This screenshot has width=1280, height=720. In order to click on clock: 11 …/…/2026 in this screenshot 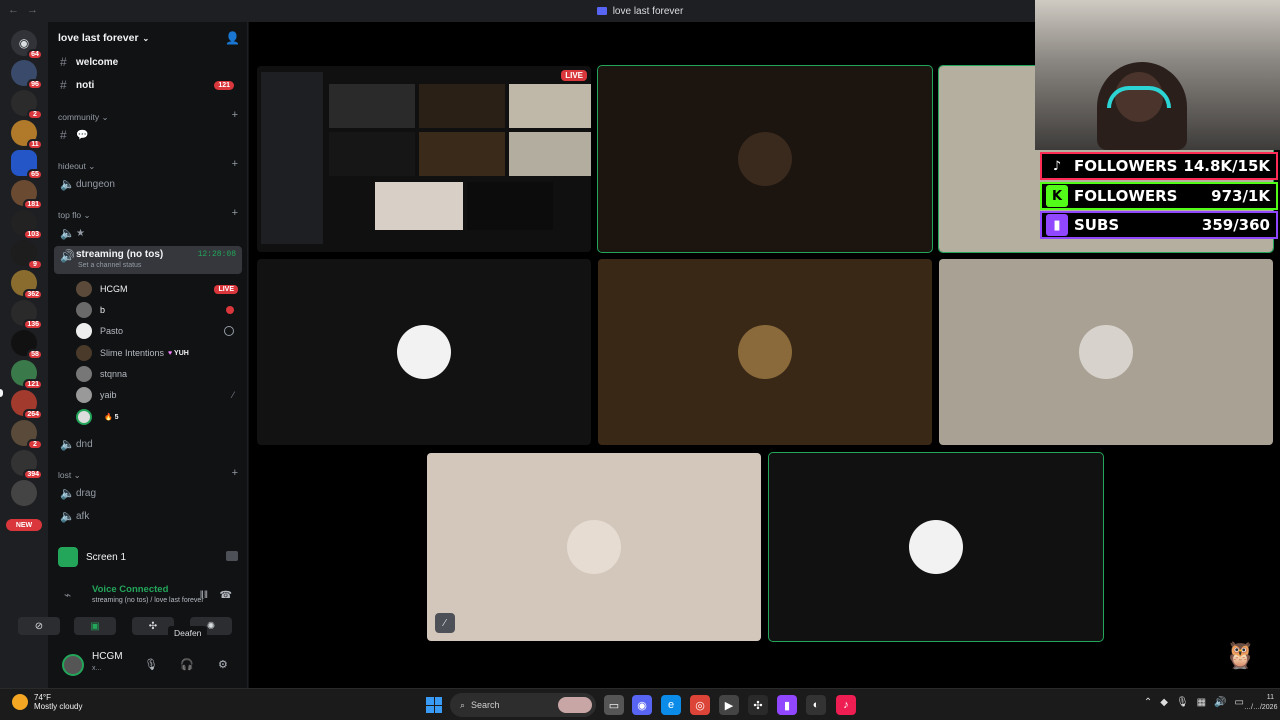, I will do `click(1260, 703)`.